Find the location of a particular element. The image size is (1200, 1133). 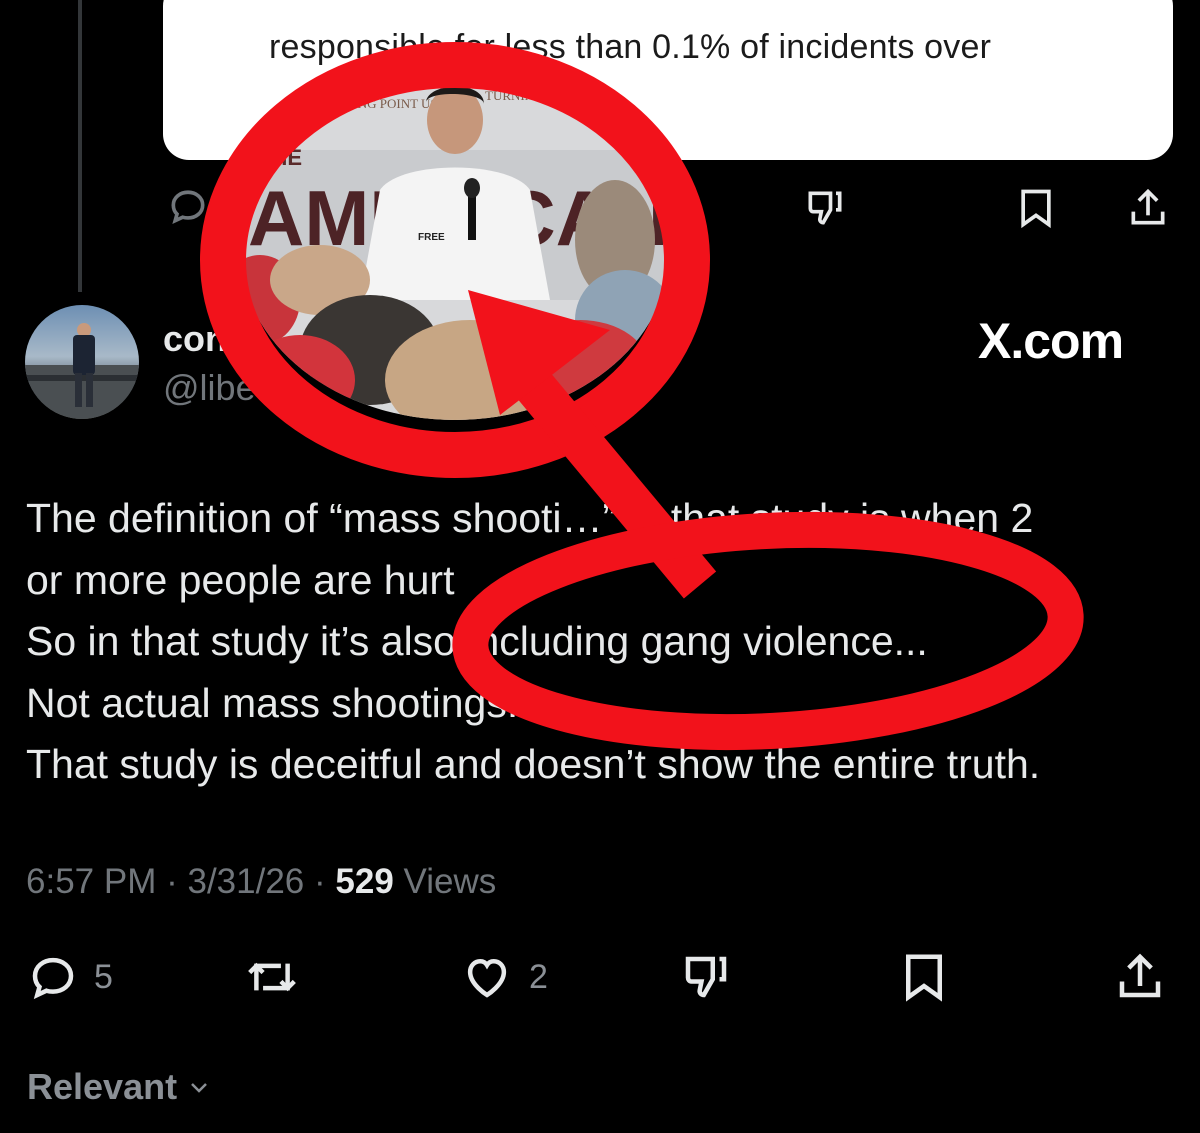

heart-icon is located at coordinates (487, 978).